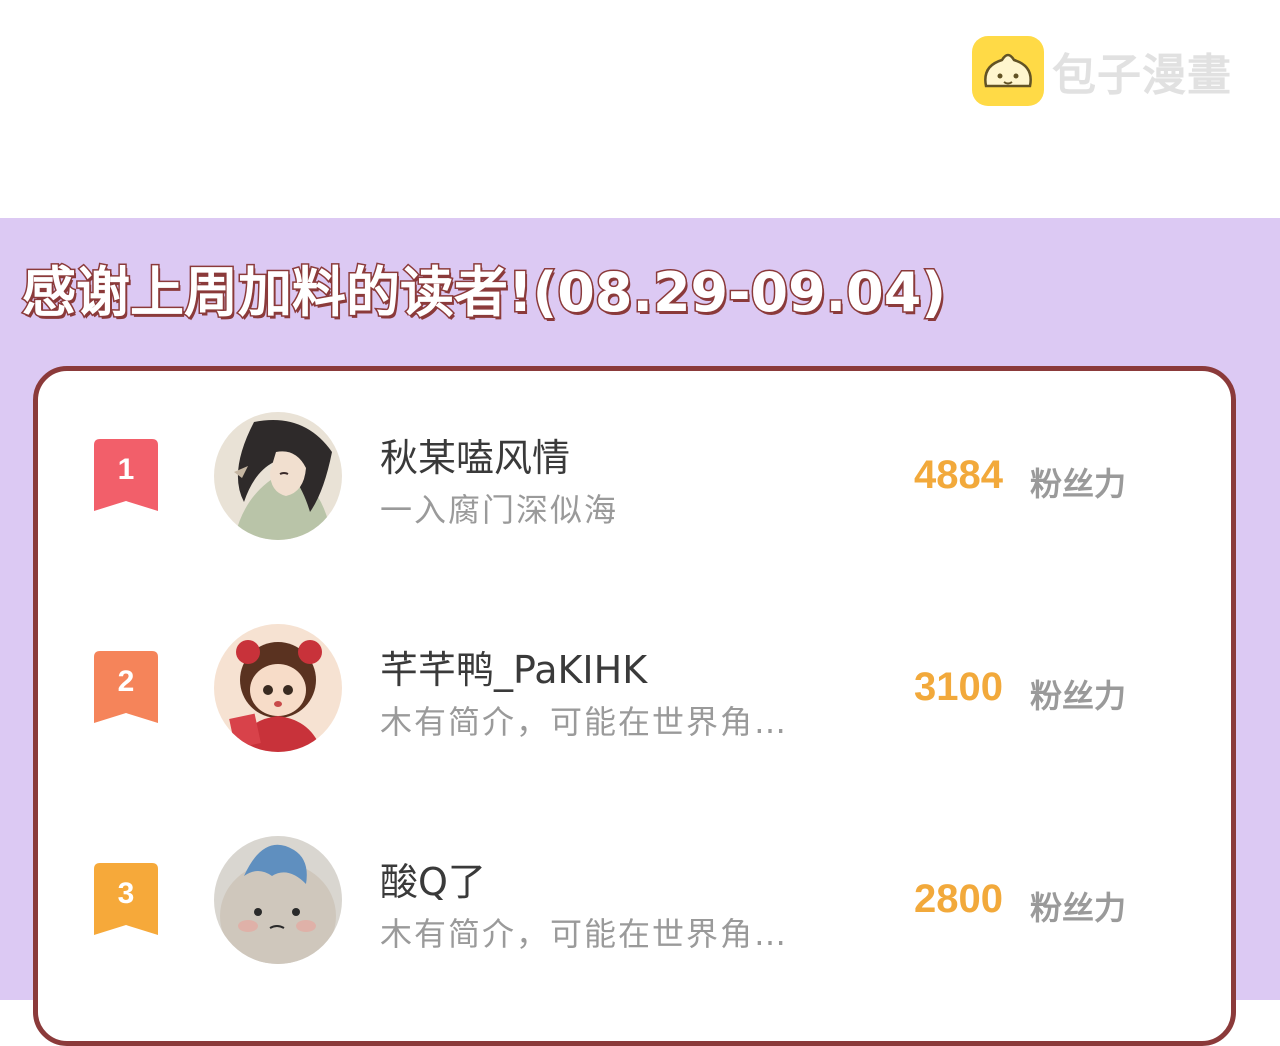 Image resolution: width=1280 pixels, height=1046 pixels. What do you see at coordinates (1008, 71) in the screenshot?
I see `bun-logo-icon` at bounding box center [1008, 71].